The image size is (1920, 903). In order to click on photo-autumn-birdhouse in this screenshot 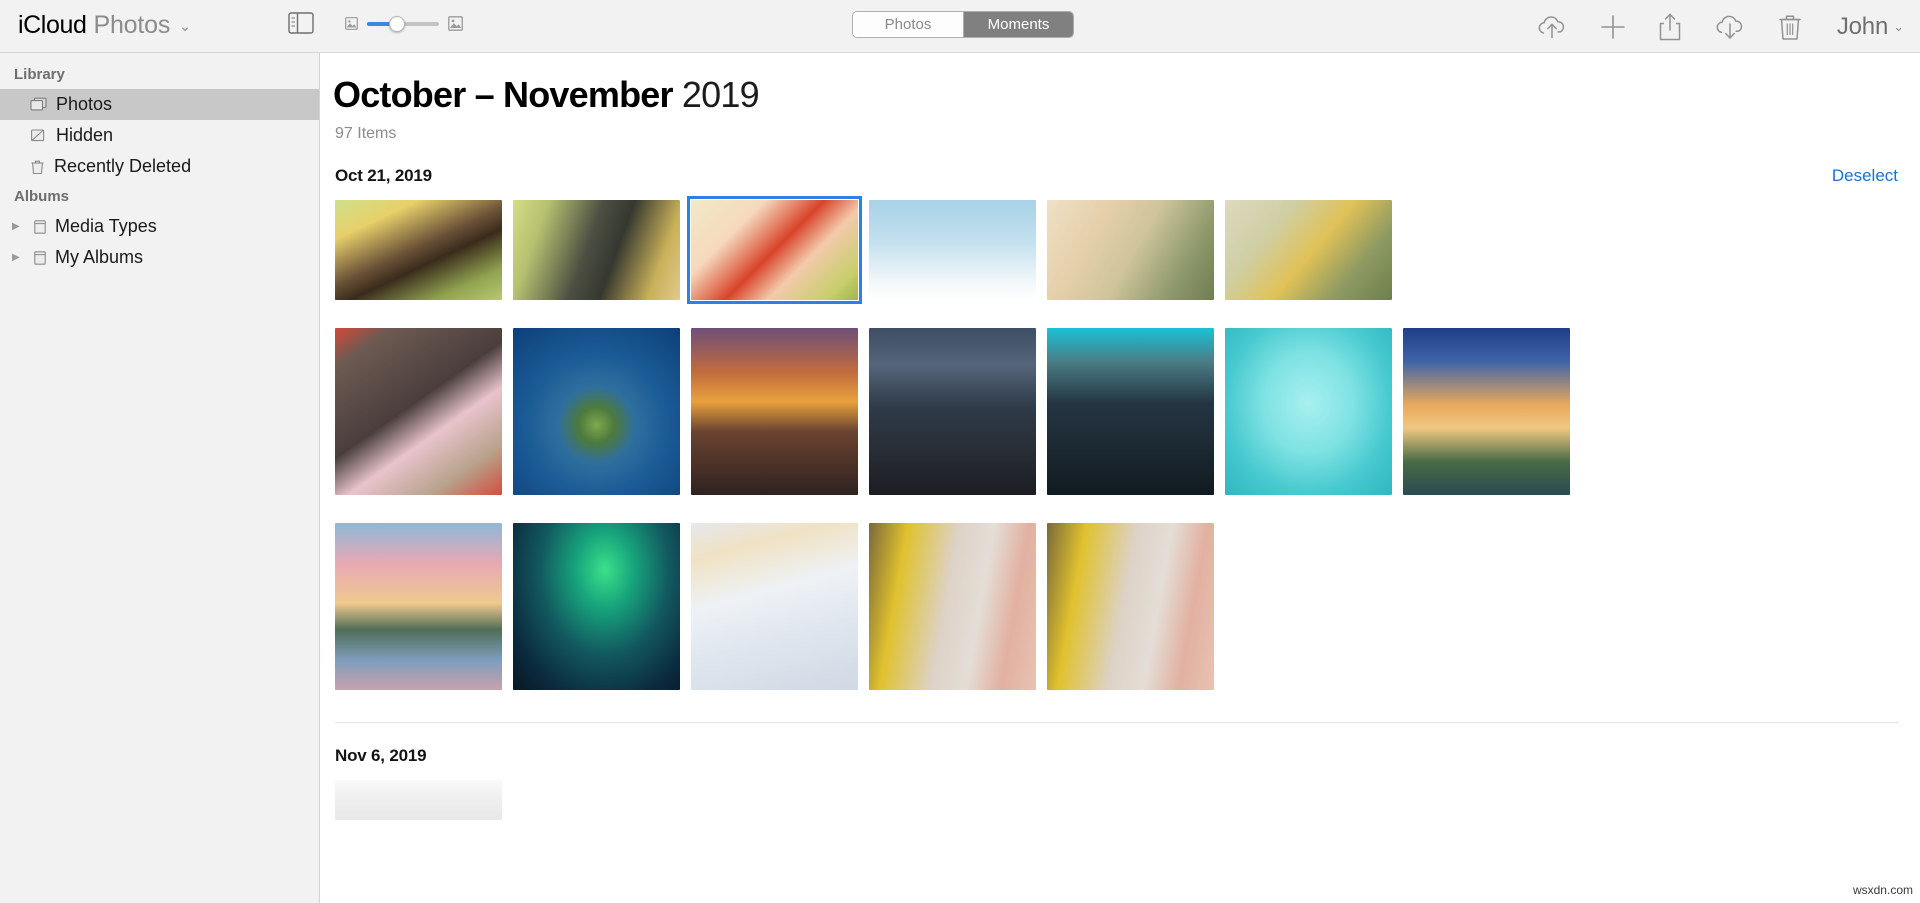, I will do `click(418, 250)`.